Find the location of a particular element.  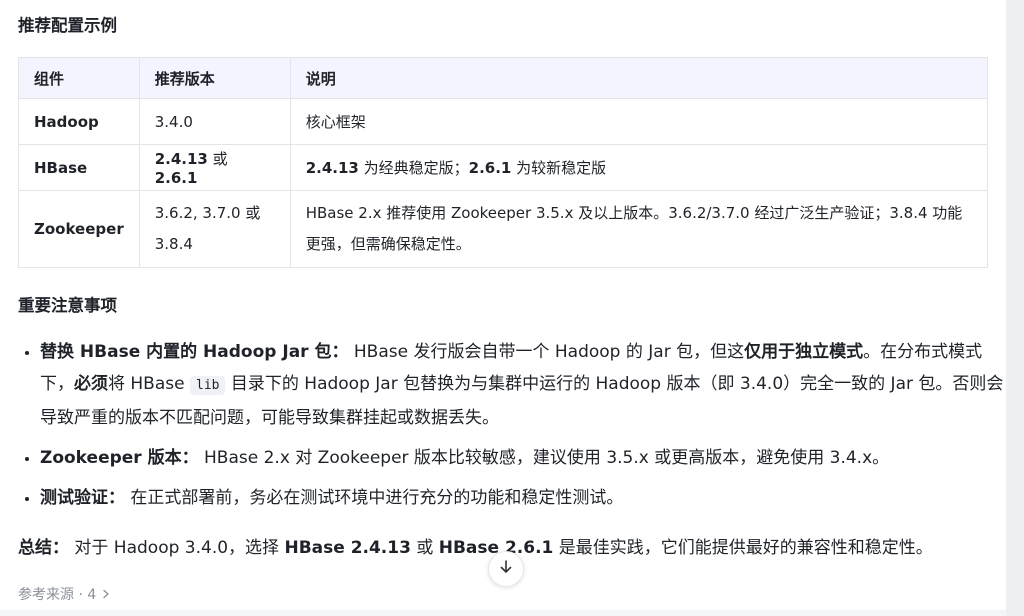

section-title-notes: 重要注意事项 is located at coordinates (67, 305).